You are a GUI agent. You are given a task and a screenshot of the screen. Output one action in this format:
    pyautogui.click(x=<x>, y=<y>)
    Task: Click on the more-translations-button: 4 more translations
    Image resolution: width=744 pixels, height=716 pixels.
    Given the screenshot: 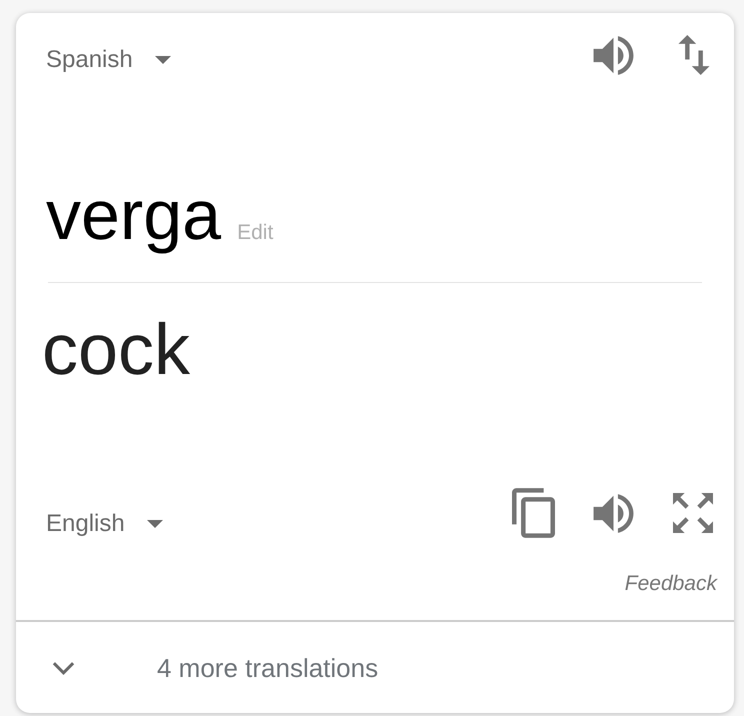 What is the action you would take?
    pyautogui.click(x=215, y=667)
    